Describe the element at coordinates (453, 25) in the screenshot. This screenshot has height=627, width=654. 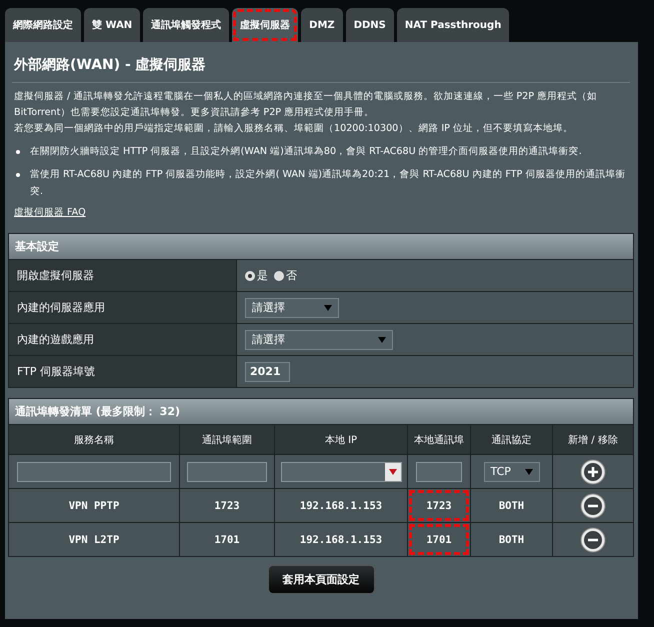
I see `tab: NAT Passthrough` at that location.